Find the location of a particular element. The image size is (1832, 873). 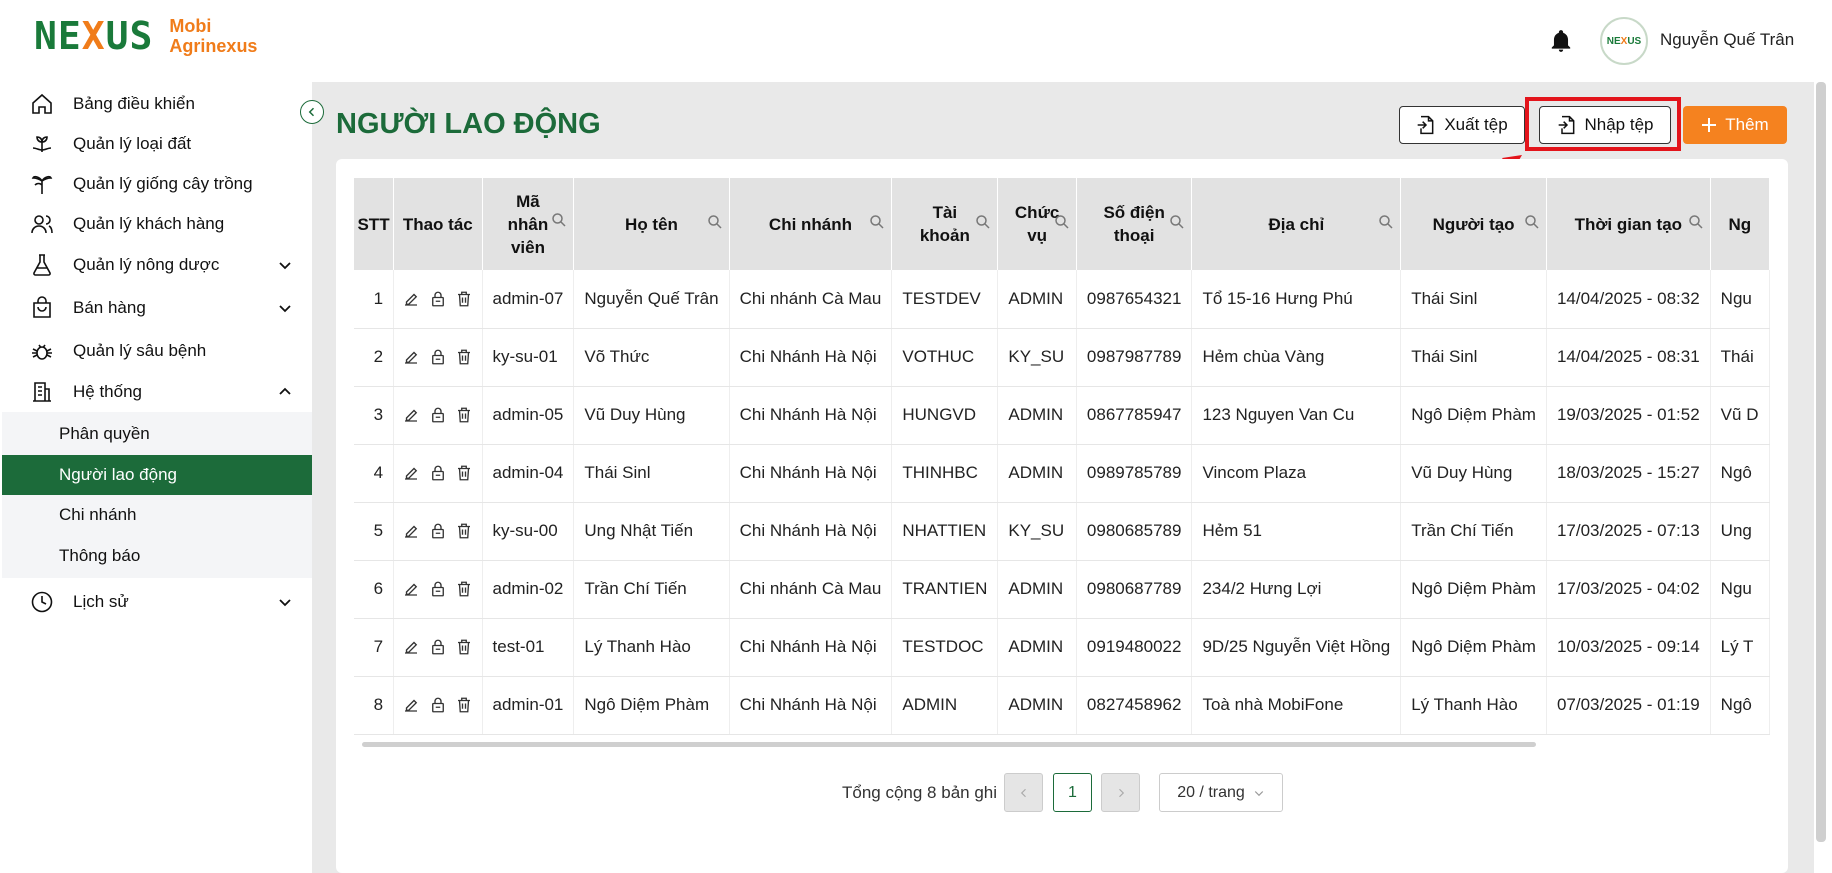

prev-page-button is located at coordinates (1023, 792).